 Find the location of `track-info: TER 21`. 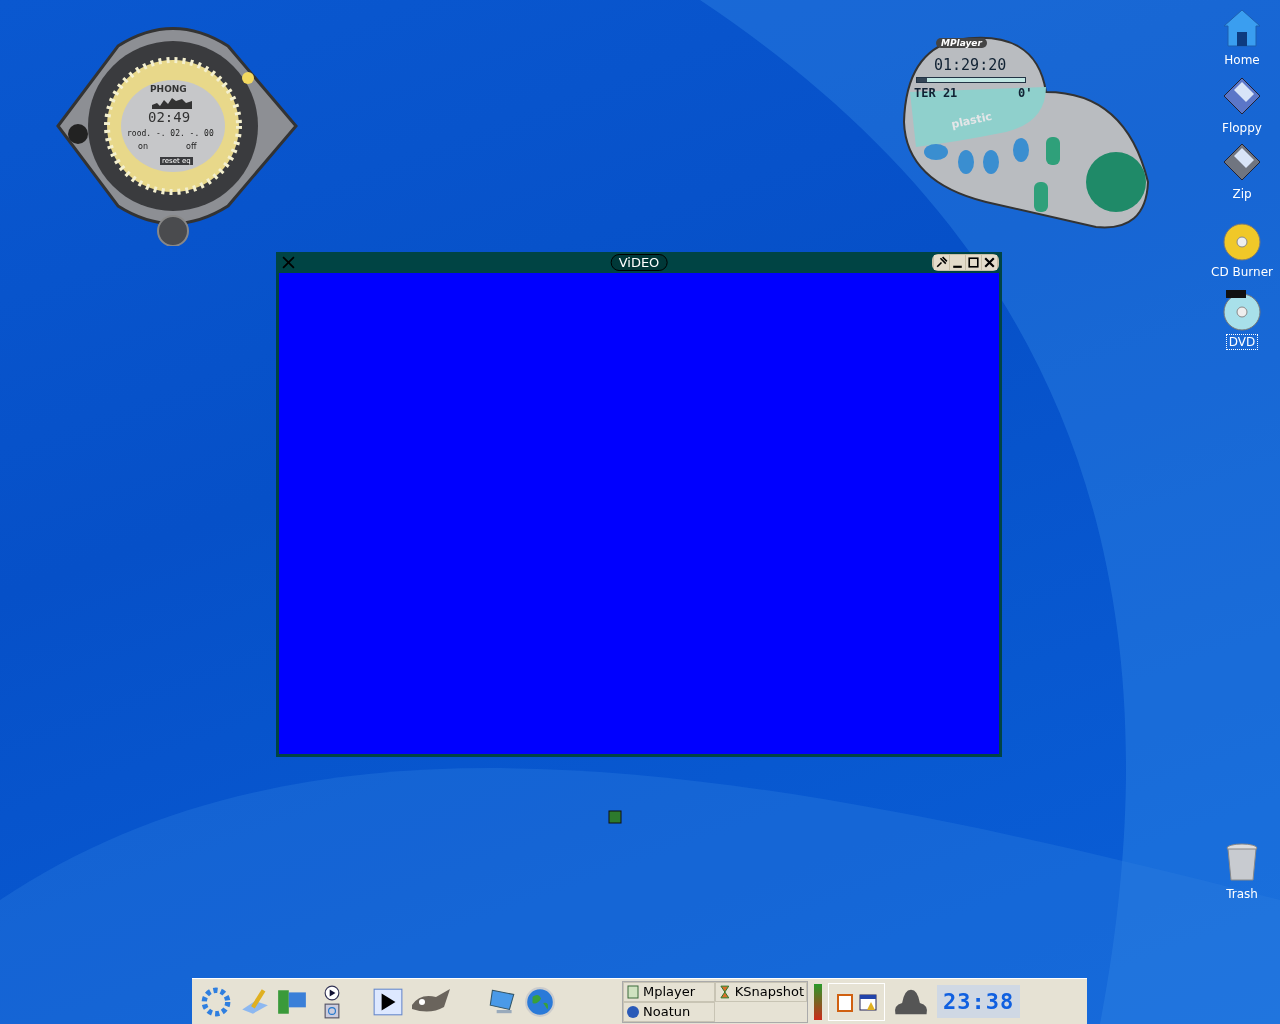

track-info: TER 21 is located at coordinates (936, 93).